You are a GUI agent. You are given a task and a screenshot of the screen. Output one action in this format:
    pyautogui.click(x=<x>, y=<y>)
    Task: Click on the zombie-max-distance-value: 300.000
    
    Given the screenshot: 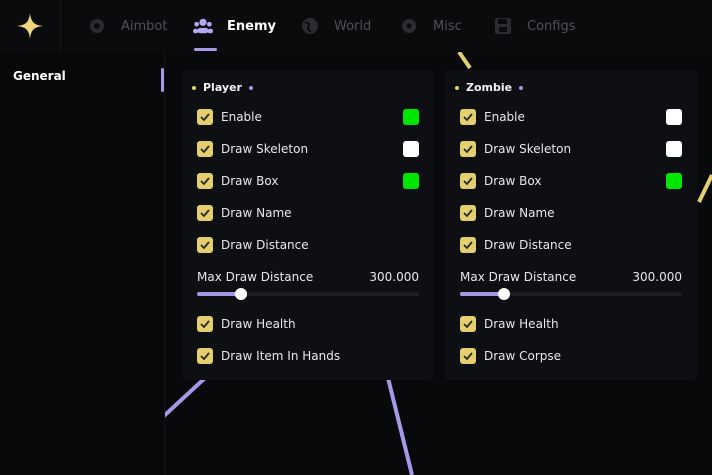 What is the action you would take?
    pyautogui.click(x=657, y=277)
    